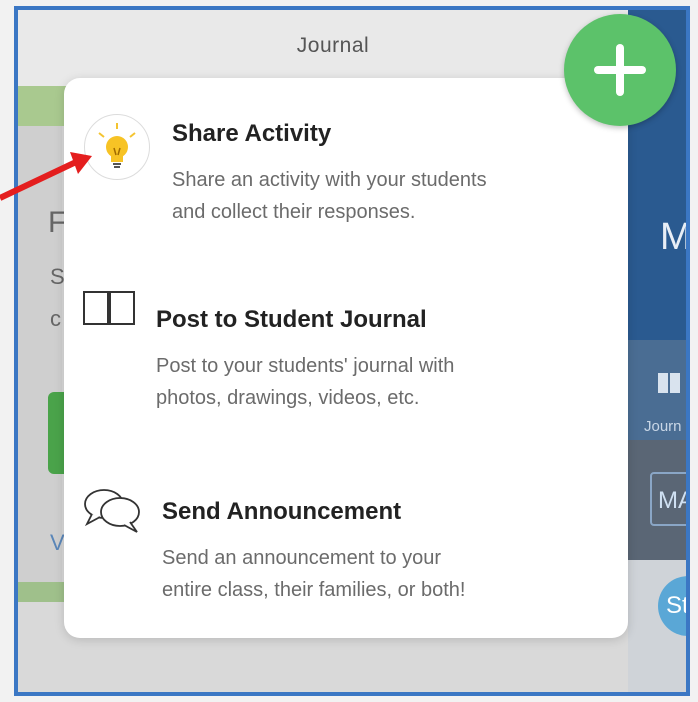  Describe the element at coordinates (669, 383) in the screenshot. I see `journal-tab-icon` at that location.